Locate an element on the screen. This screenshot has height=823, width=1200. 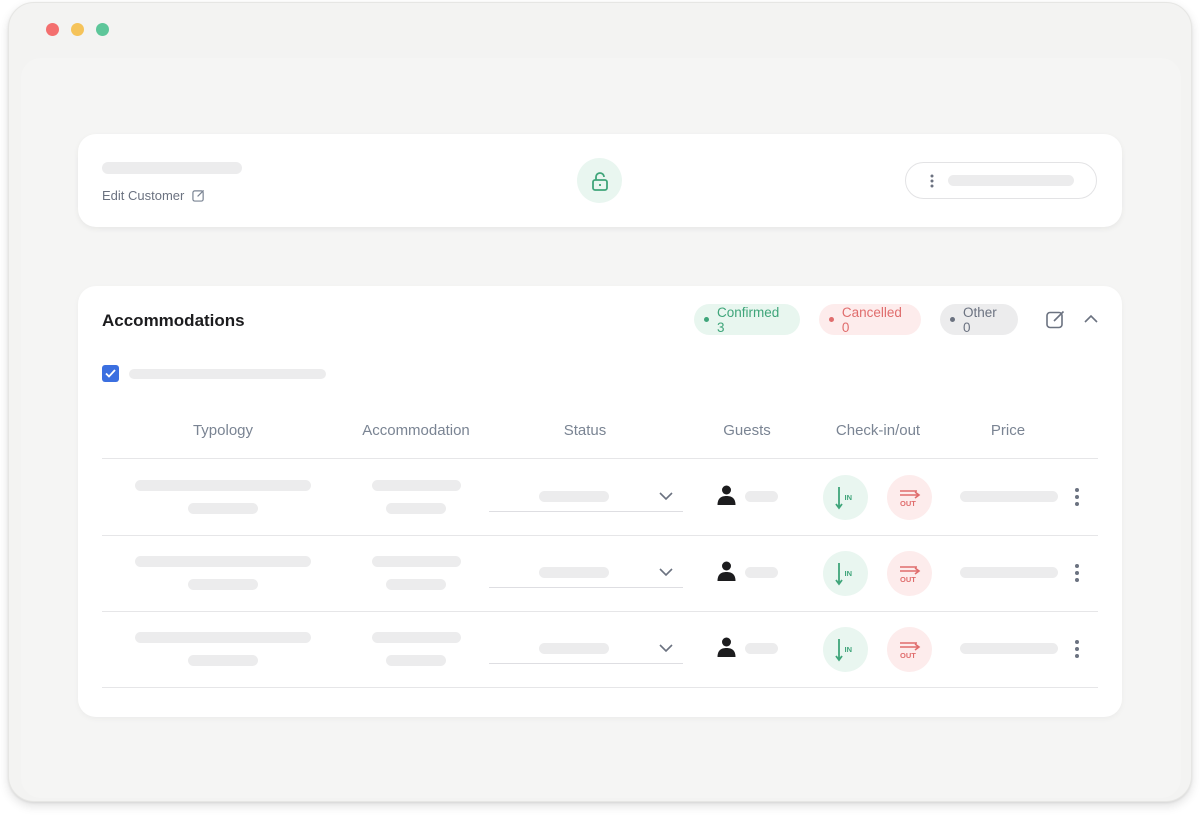
edit-customer-link: Edit Customer is located at coordinates (153, 195).